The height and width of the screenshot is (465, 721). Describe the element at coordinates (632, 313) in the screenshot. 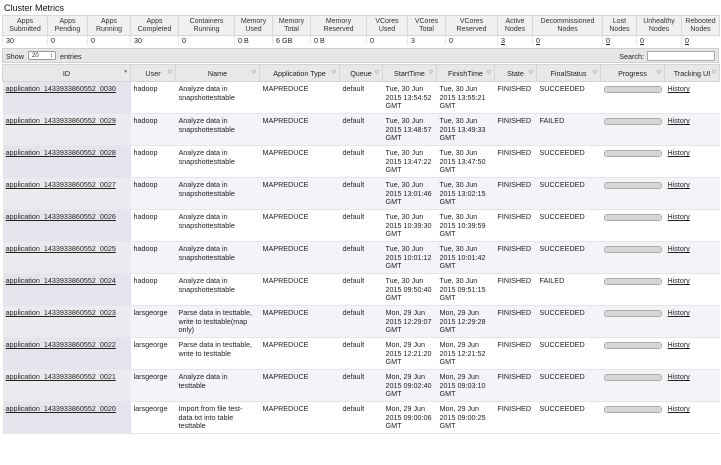

I see `progress-bar` at that location.